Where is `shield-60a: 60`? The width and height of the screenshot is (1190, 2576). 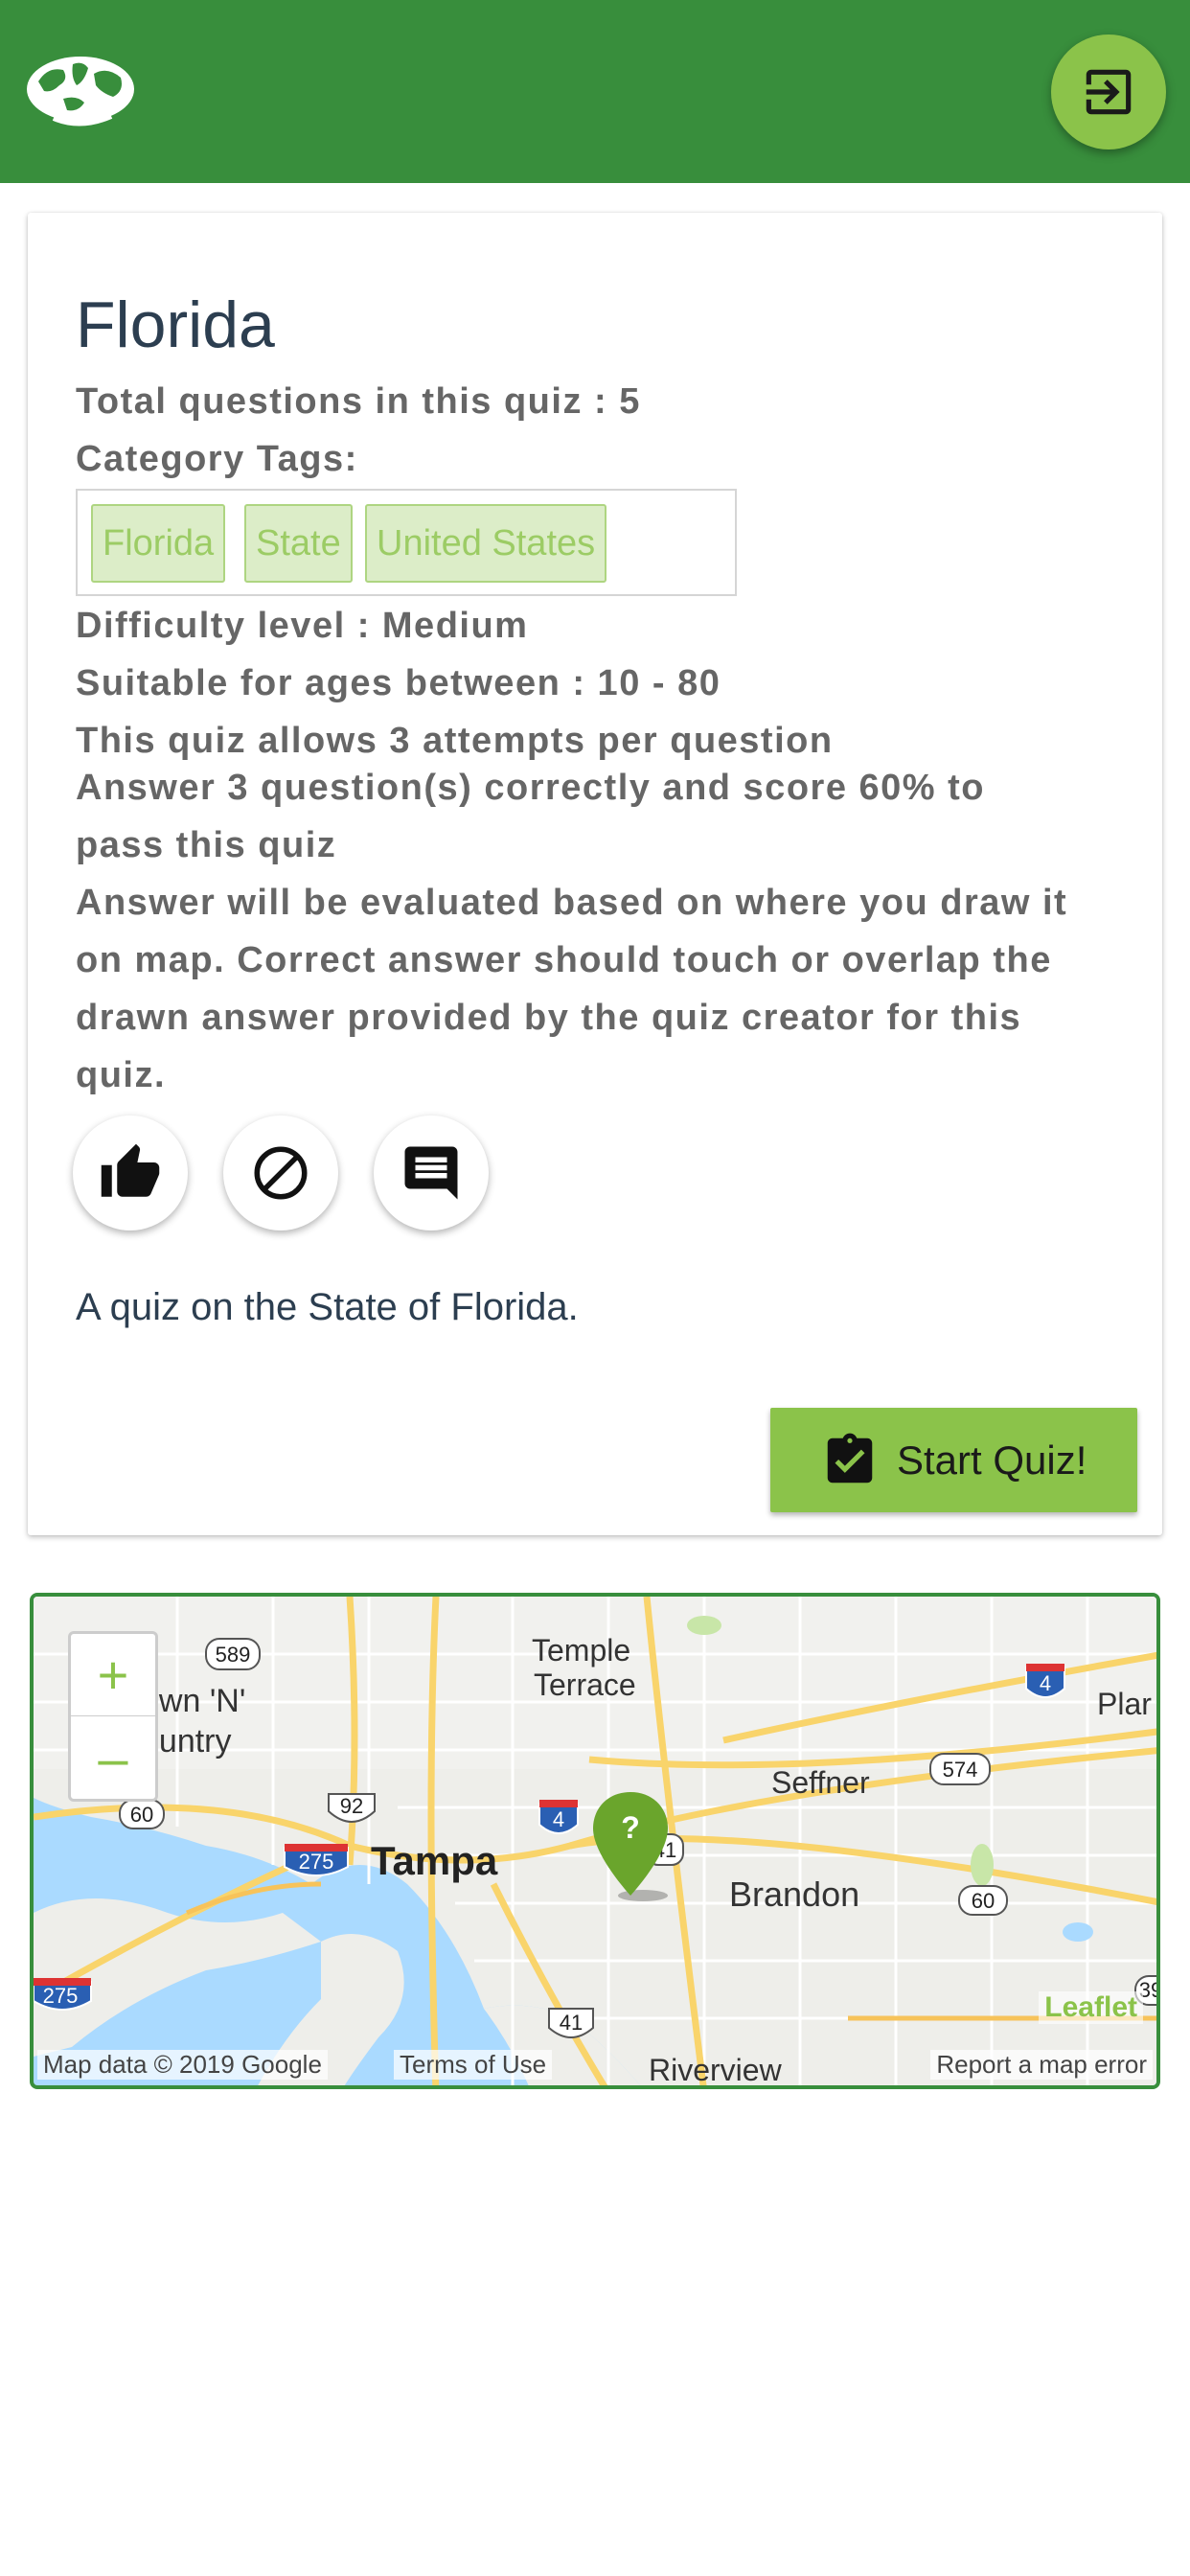
shield-60a: 60 is located at coordinates (142, 1814).